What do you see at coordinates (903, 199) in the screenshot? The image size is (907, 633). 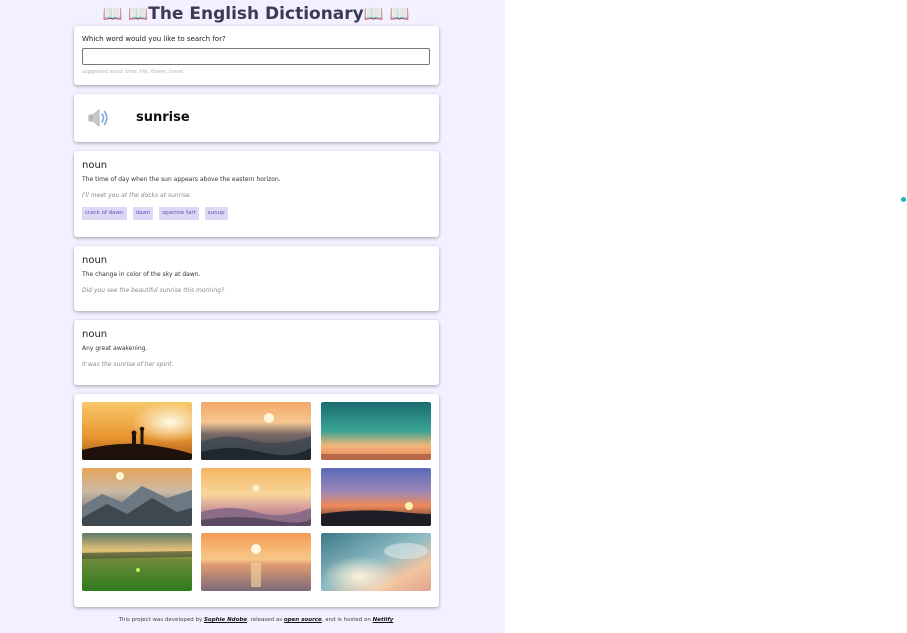 I see `accent-dot` at bounding box center [903, 199].